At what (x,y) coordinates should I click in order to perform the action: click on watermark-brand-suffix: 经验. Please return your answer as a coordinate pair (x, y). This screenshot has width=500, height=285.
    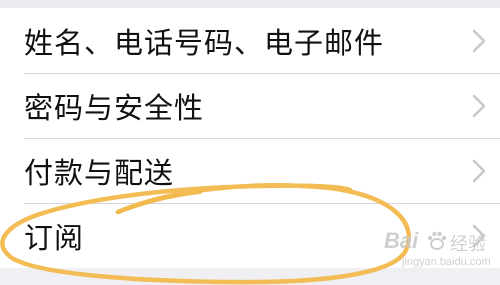
    Looking at the image, I should click on (468, 244).